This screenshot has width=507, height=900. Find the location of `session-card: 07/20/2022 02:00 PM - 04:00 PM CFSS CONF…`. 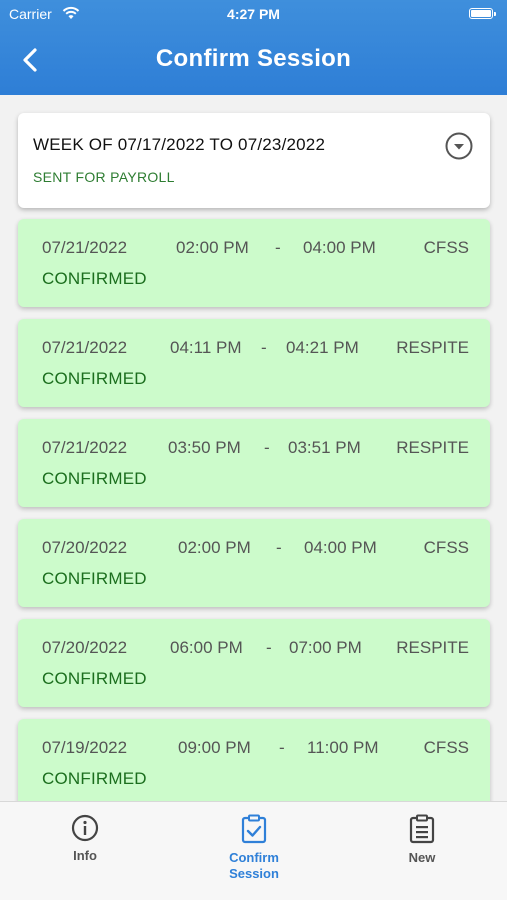

session-card: 07/20/2022 02:00 PM - 04:00 PM CFSS CONF… is located at coordinates (254, 563).